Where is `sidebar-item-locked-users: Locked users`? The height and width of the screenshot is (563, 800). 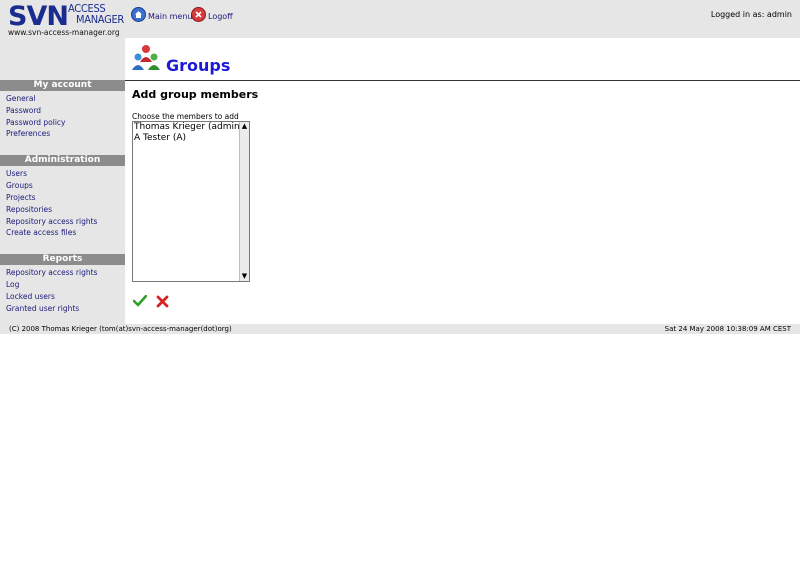
sidebar-item-locked-users: Locked users is located at coordinates (30, 296).